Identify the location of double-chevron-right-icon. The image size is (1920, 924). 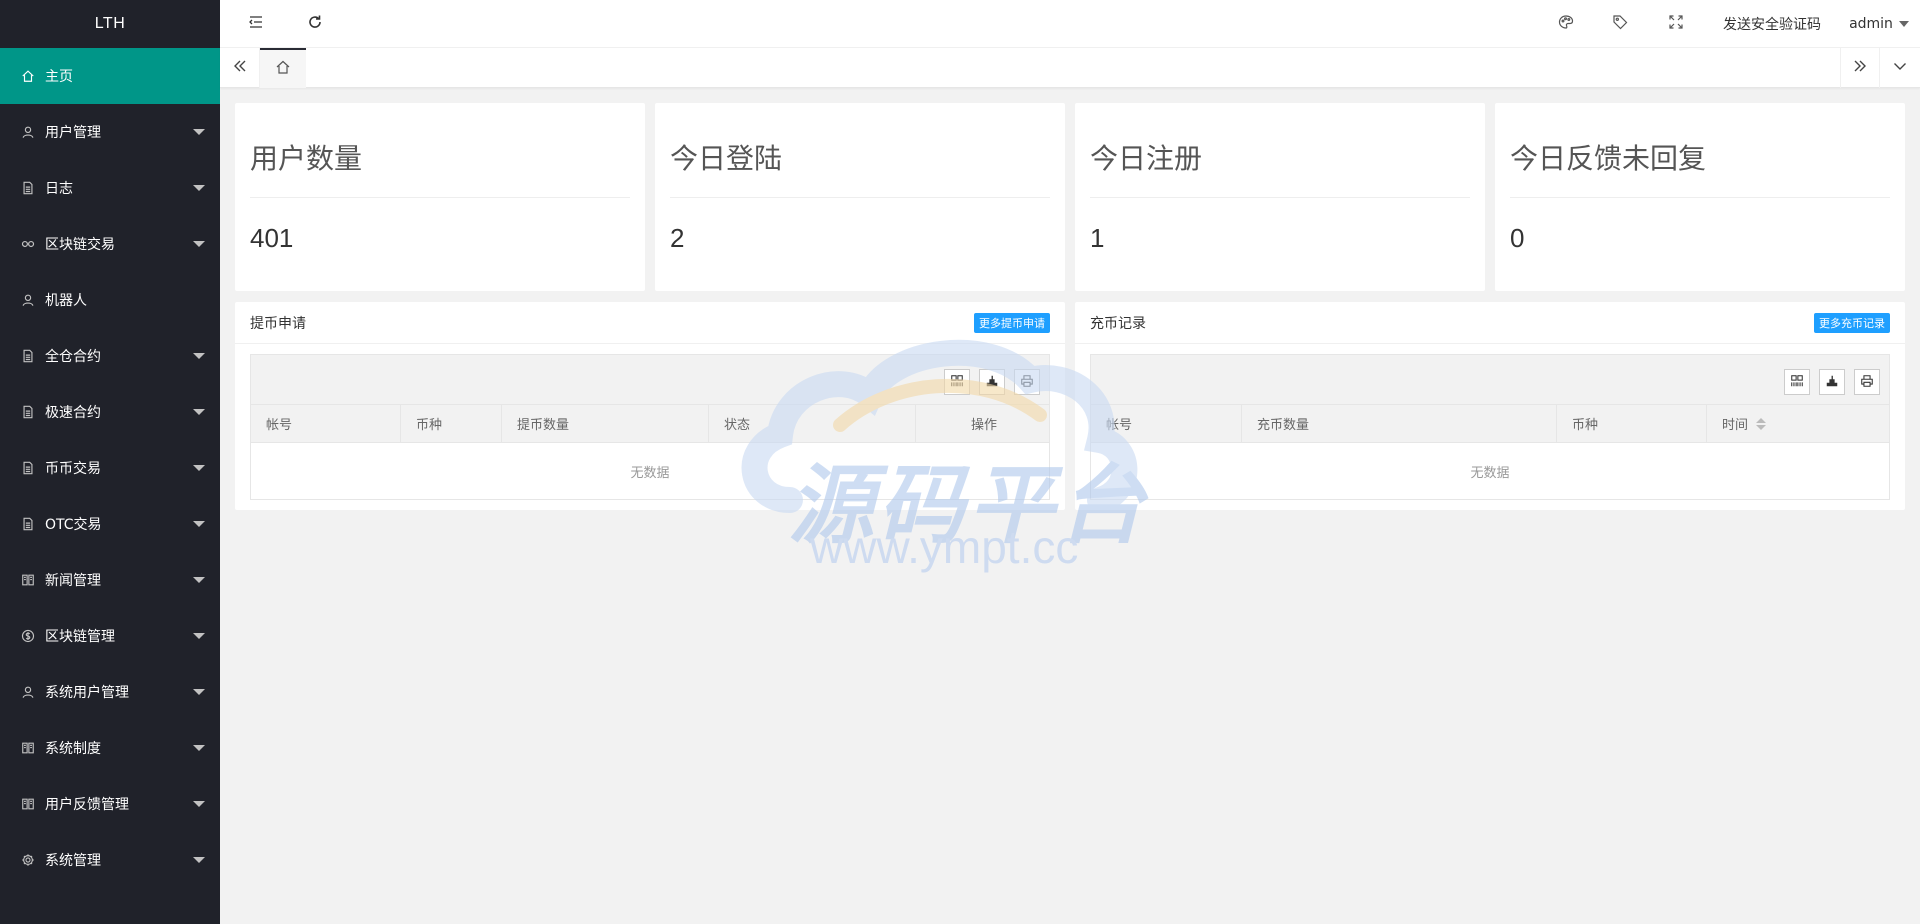
(1860, 68).